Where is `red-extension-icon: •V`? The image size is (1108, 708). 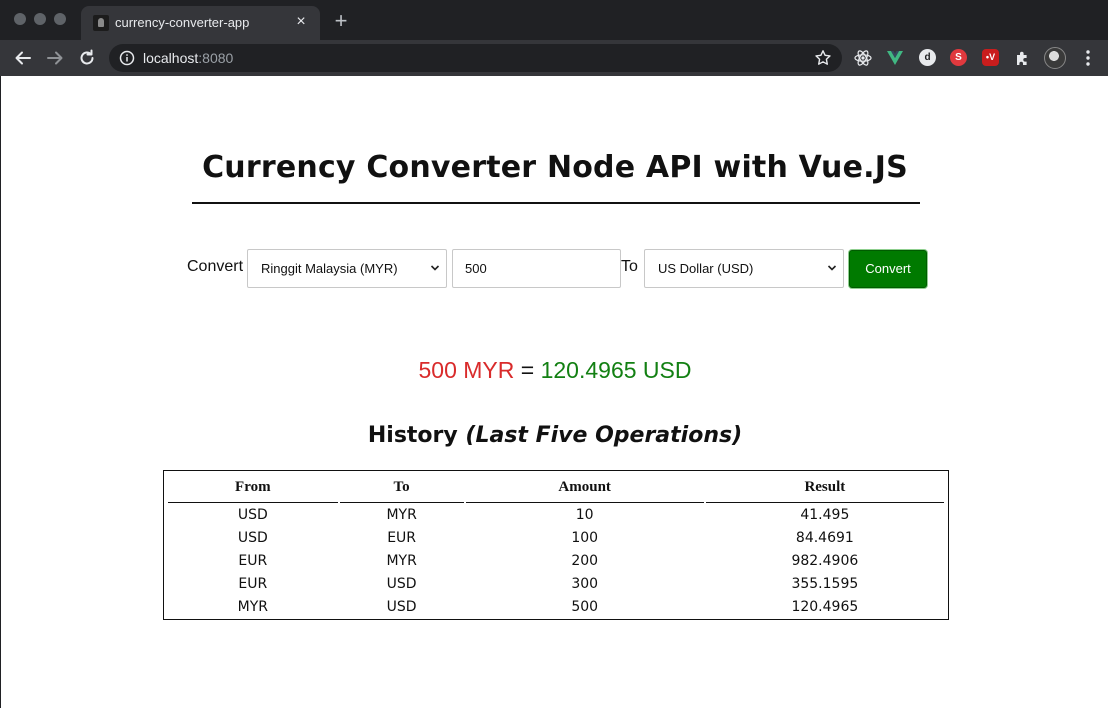 red-extension-icon: •V is located at coordinates (990, 57).